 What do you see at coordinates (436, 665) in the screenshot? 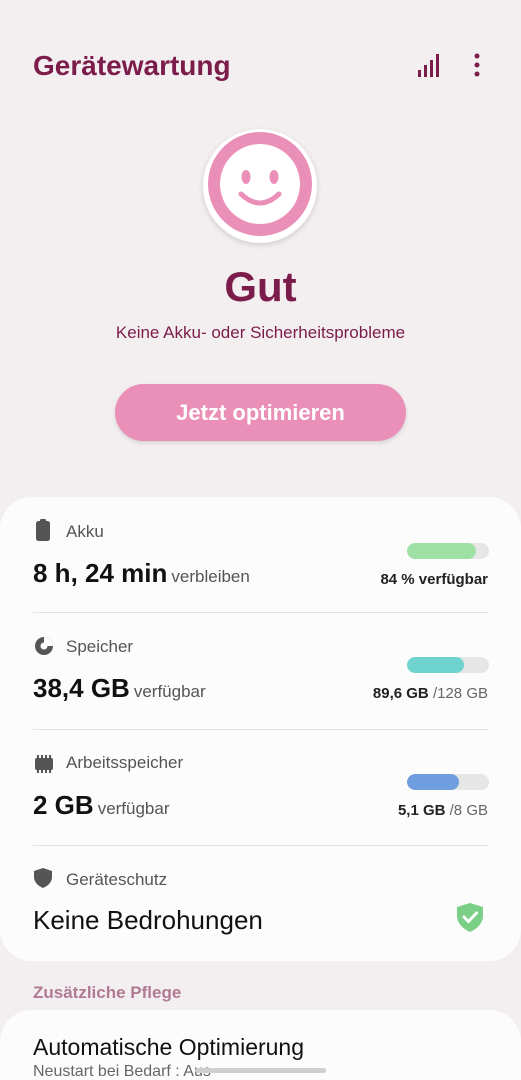
I see `storage-bar-fill` at bounding box center [436, 665].